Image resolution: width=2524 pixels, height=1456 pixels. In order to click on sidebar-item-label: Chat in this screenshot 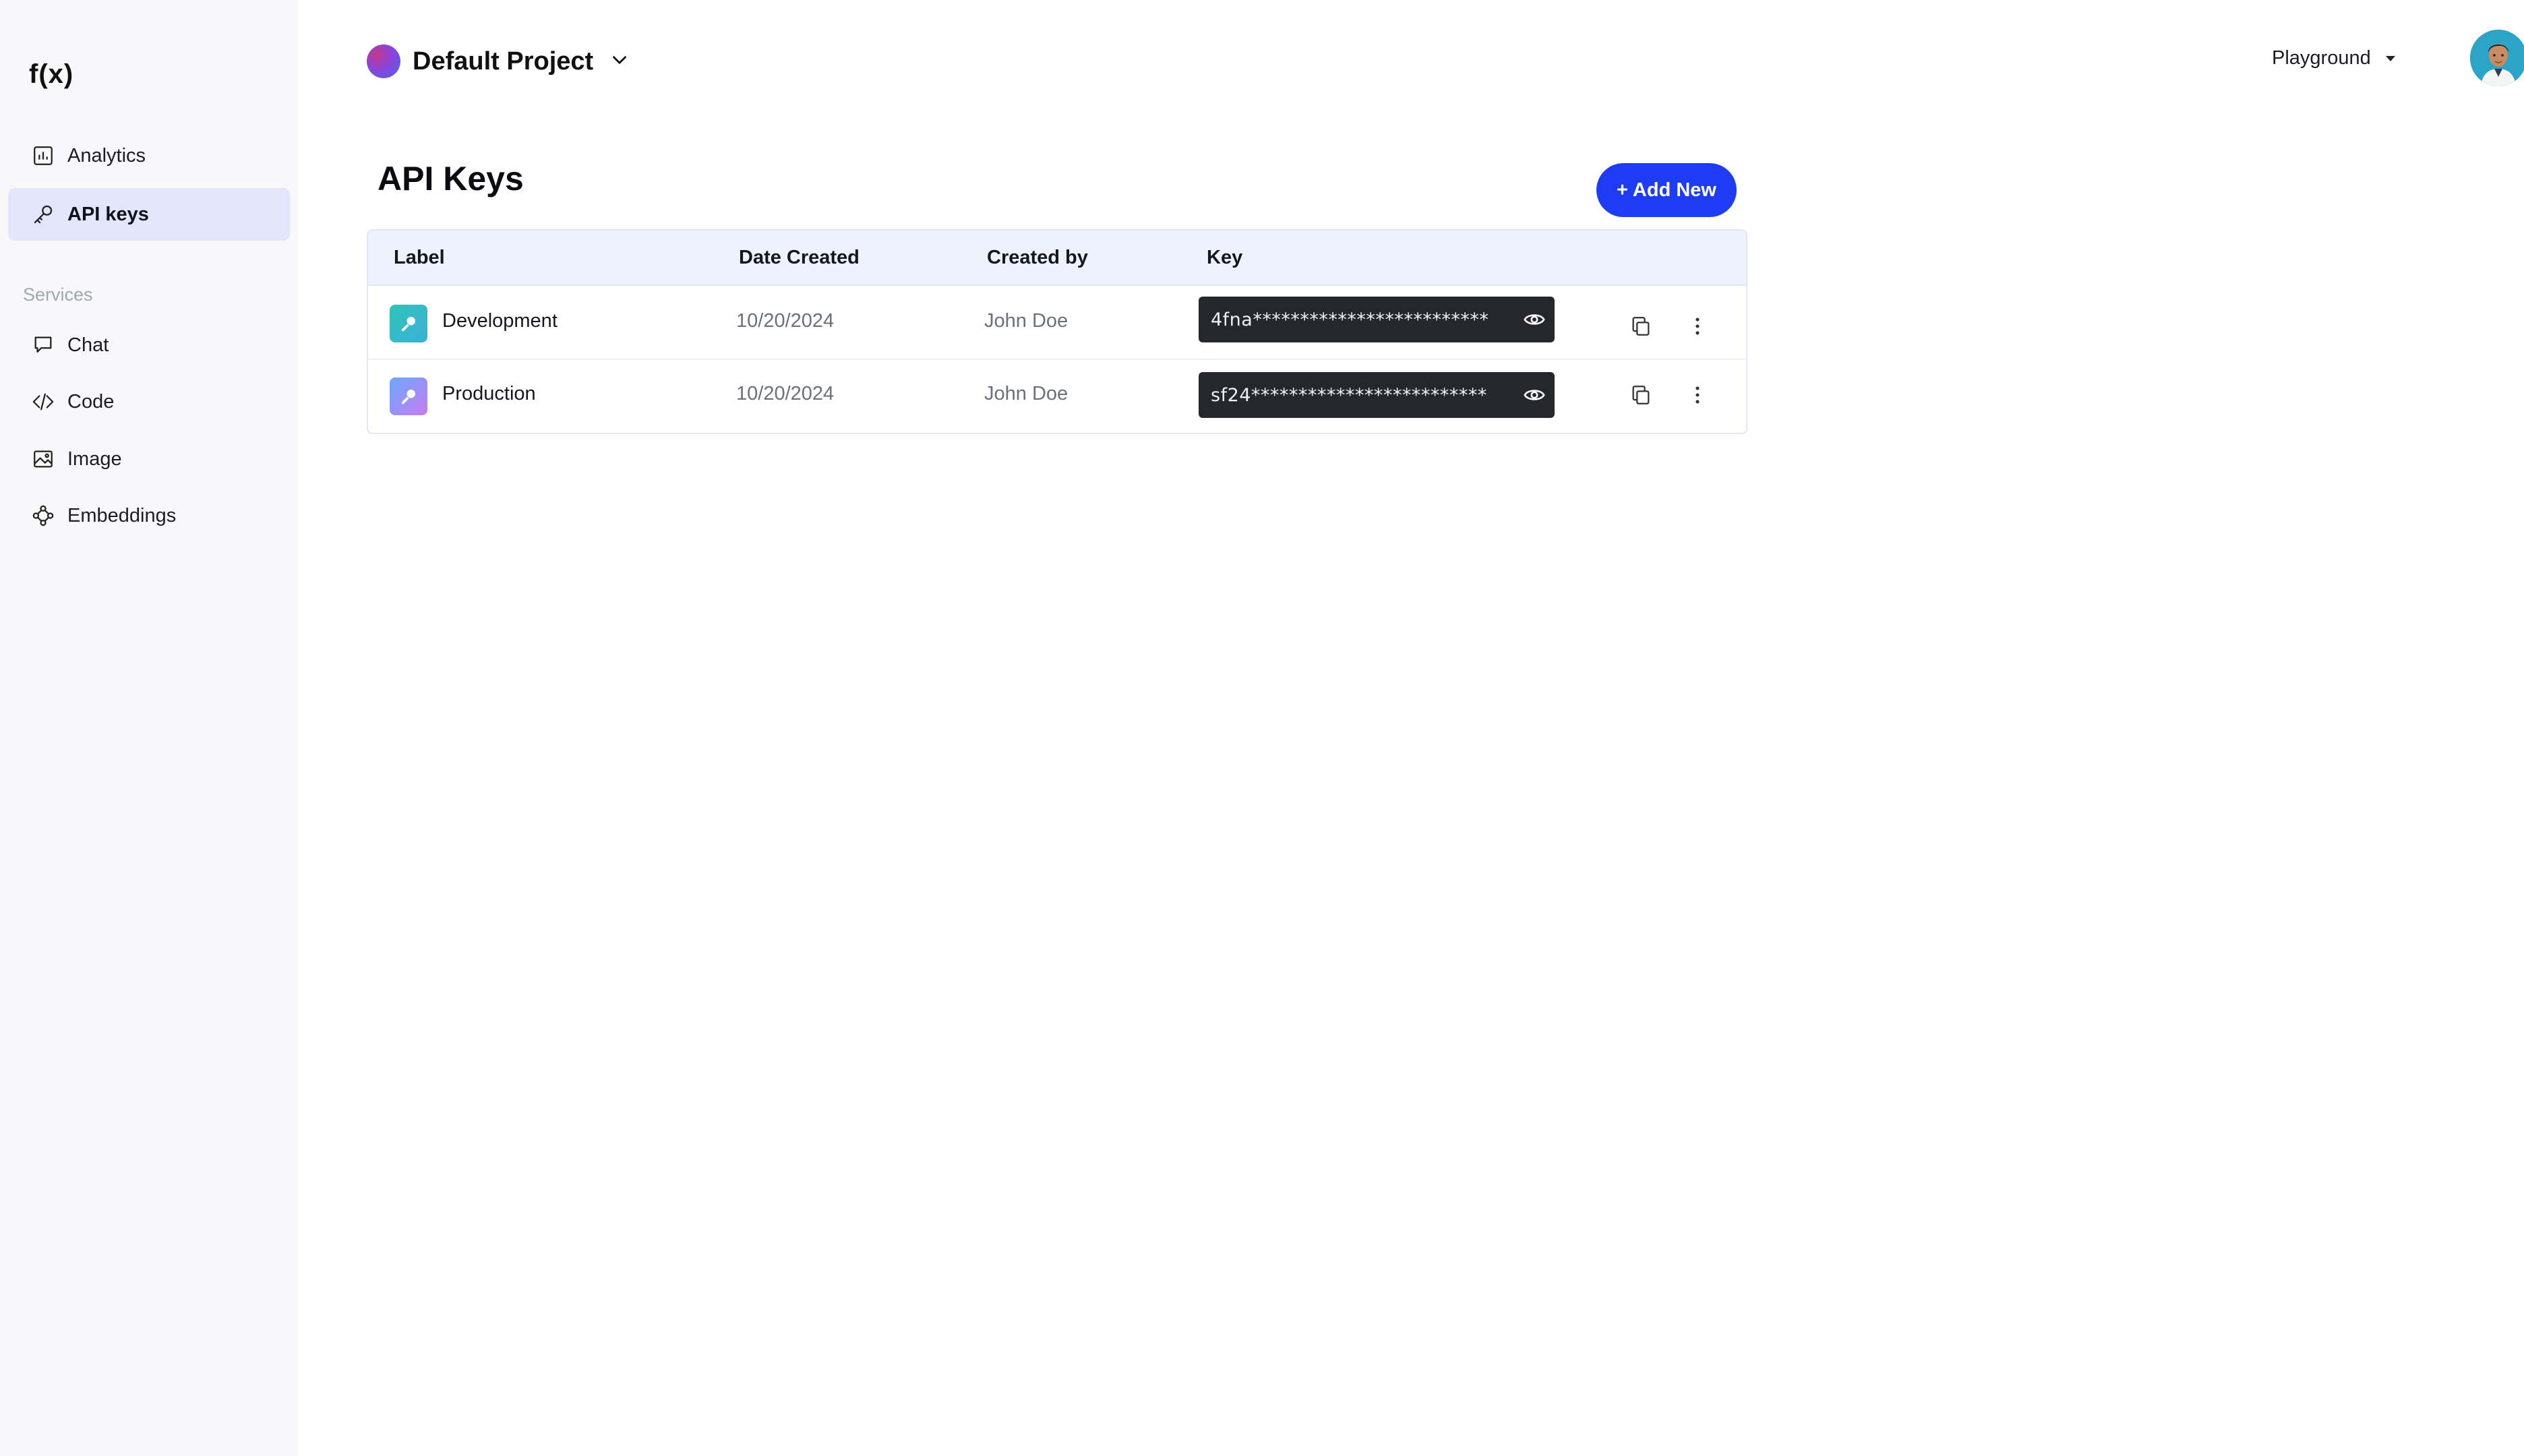, I will do `click(88, 345)`.